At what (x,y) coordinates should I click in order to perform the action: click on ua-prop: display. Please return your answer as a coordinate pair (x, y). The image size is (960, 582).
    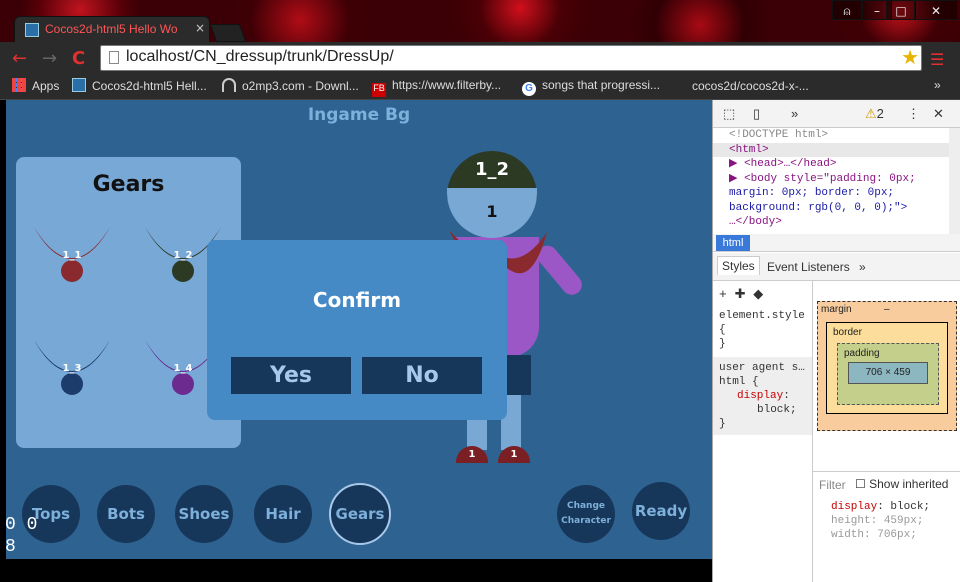
    Looking at the image, I should click on (760, 396).